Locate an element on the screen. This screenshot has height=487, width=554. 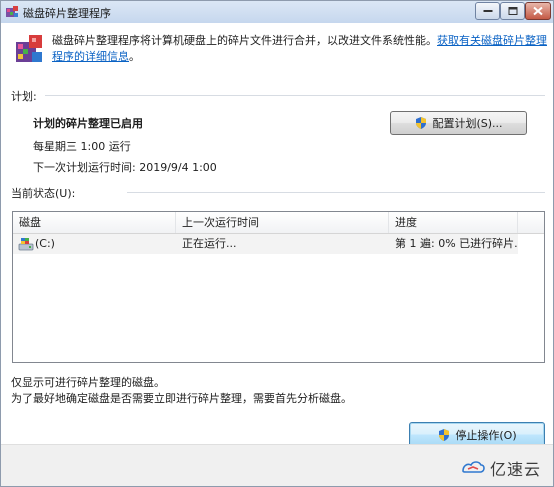
disk-name: (C:) is located at coordinates (45, 243).